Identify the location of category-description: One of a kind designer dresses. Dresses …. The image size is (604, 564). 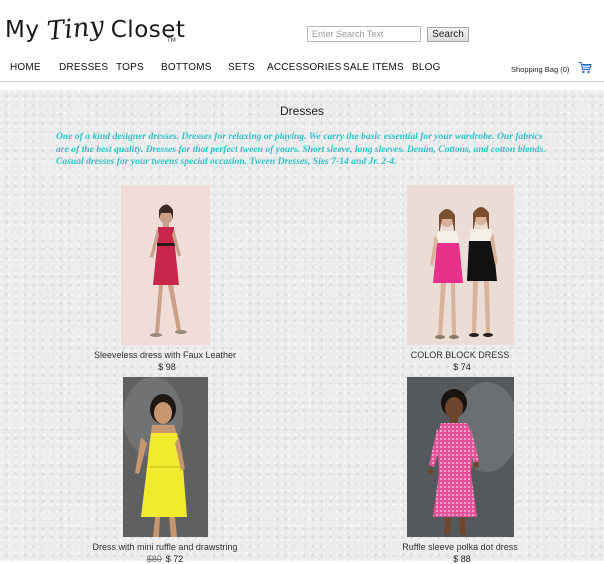
(301, 149).